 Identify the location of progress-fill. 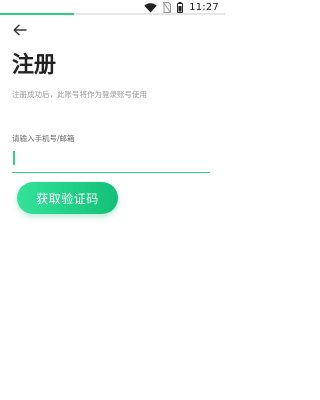
(37, 14).